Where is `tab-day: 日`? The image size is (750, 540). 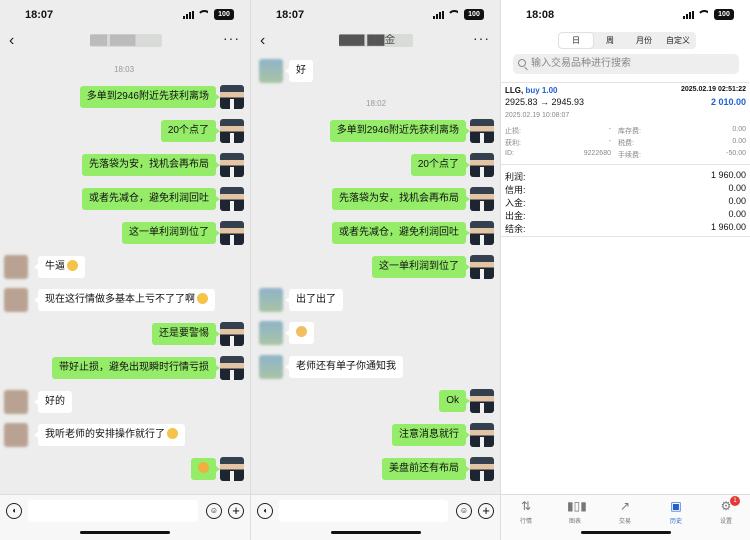 tab-day: 日 is located at coordinates (576, 40).